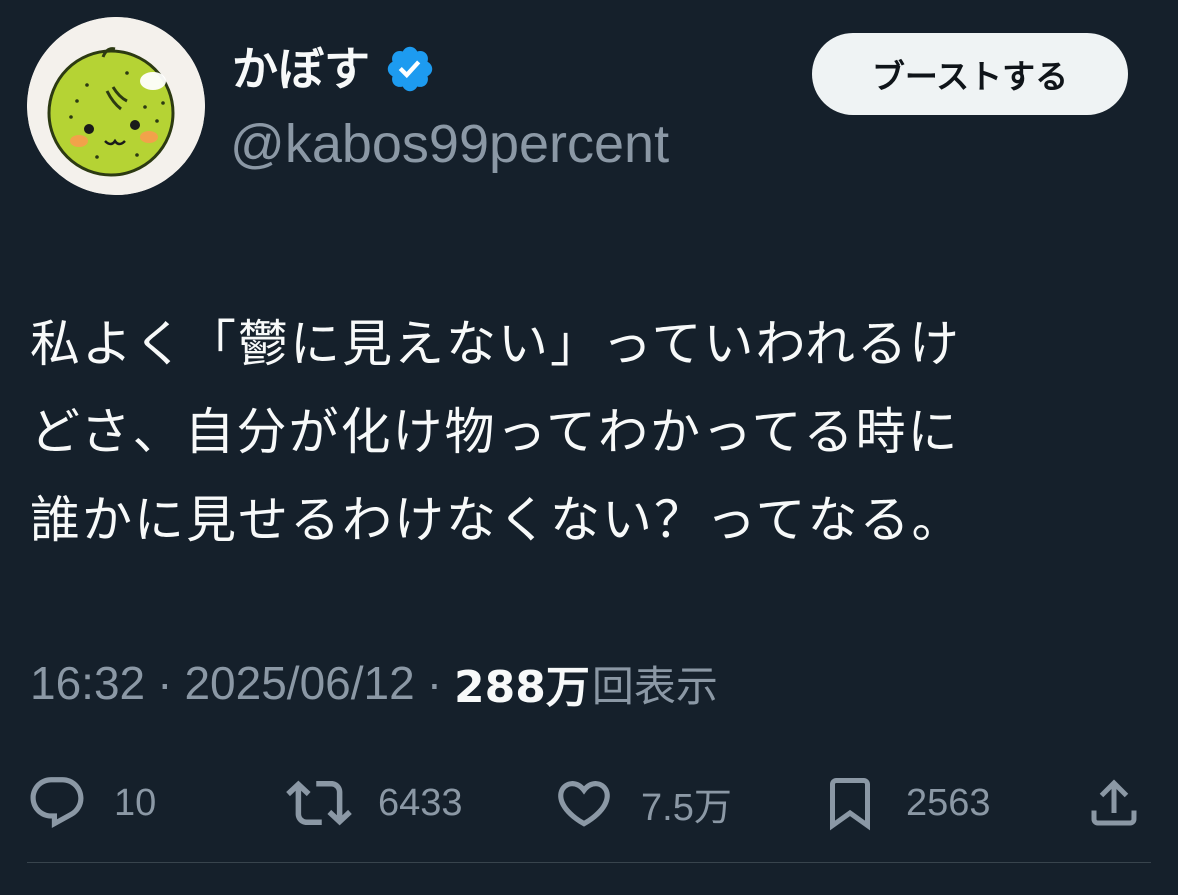 The width and height of the screenshot is (1178, 895). What do you see at coordinates (299, 683) in the screenshot?
I see `tweet-date: 2025/06/12` at bounding box center [299, 683].